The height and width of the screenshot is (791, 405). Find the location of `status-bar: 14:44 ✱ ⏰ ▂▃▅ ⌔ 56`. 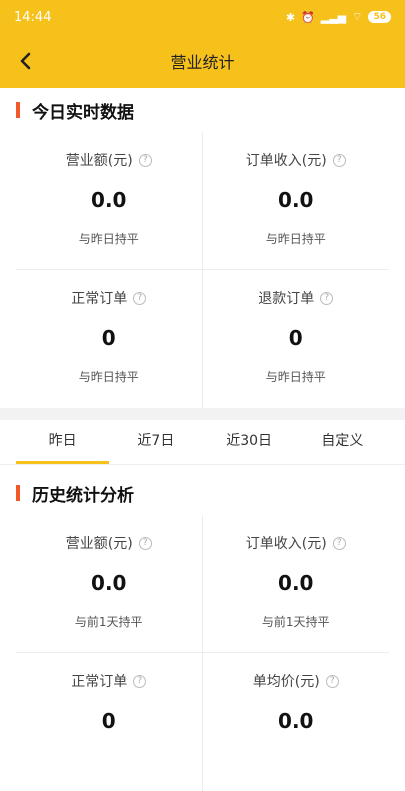

status-bar: 14:44 ✱ ⏰ ▂▃▅ ⌔ 56 is located at coordinates (202, 17).